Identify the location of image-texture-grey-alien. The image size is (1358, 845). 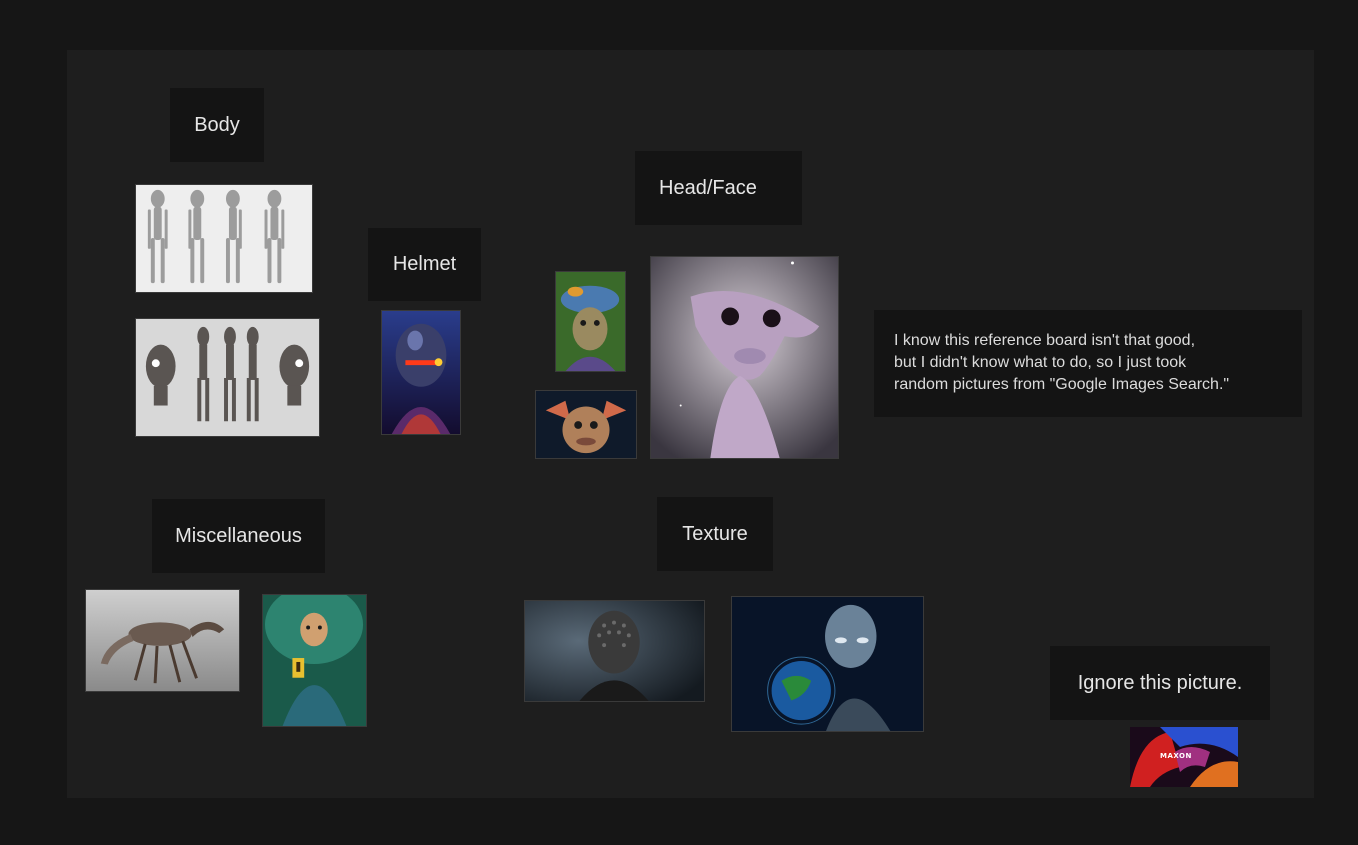
(614, 651).